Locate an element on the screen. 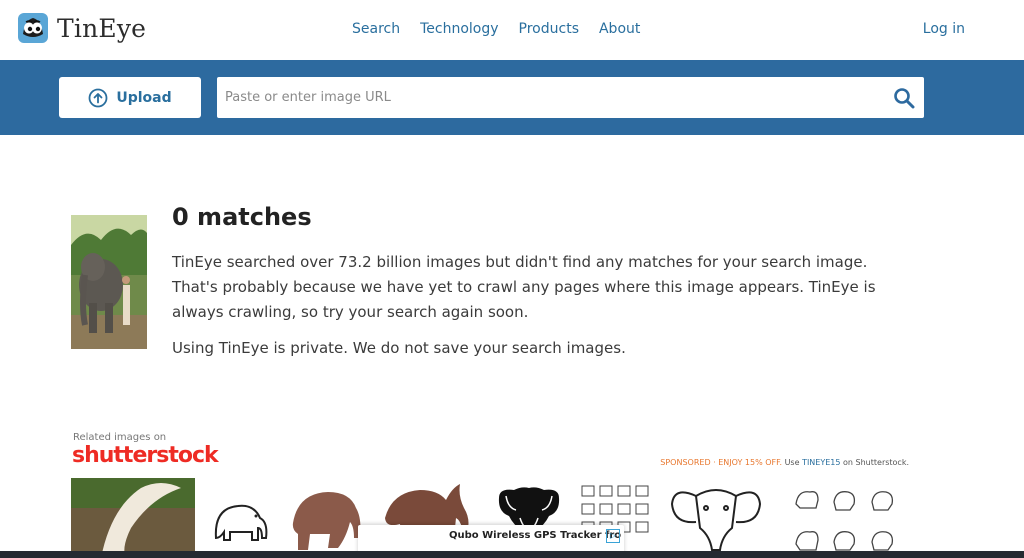 This screenshot has height=558, width=1024. main-nav: Search Technology Products About is located at coordinates (506, 29).